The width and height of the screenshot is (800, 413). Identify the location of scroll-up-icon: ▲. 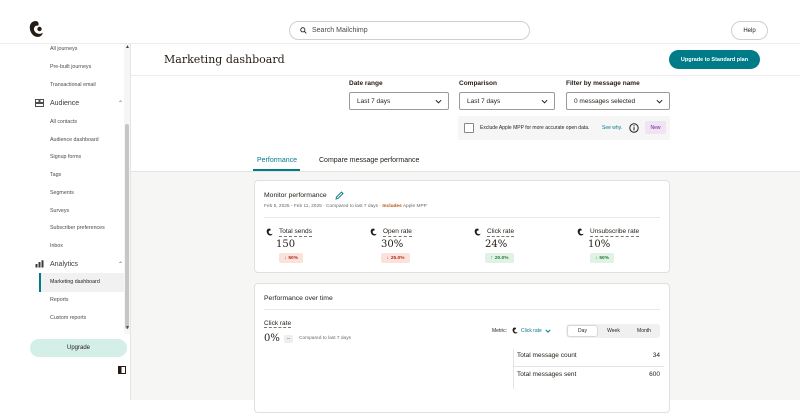
(127, 47).